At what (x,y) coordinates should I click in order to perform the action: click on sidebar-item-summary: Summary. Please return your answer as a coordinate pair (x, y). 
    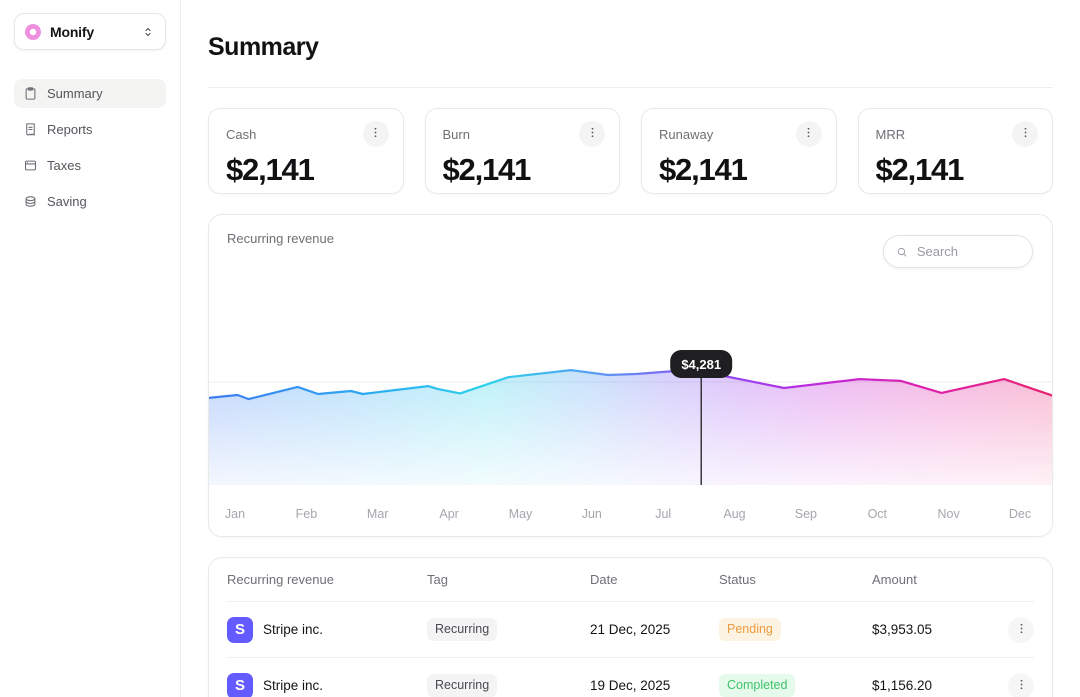
    Looking at the image, I should click on (90, 93).